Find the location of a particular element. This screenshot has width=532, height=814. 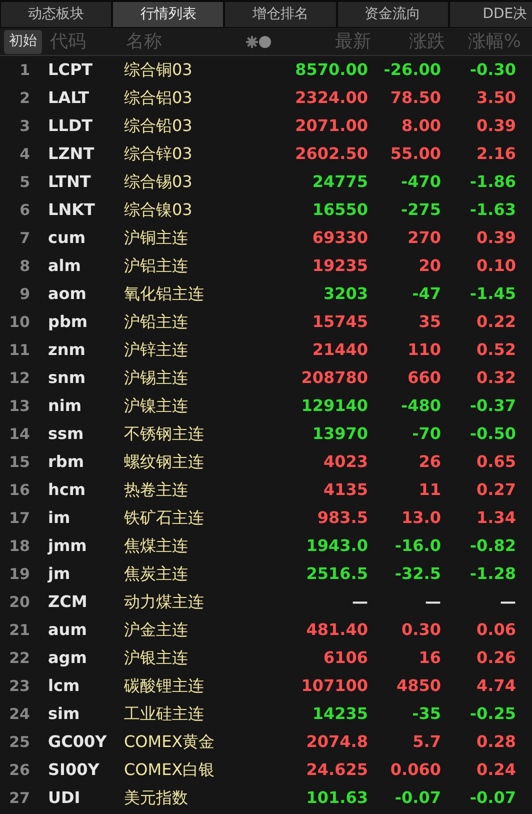

percent-change: -0.07 is located at coordinates (492, 798).